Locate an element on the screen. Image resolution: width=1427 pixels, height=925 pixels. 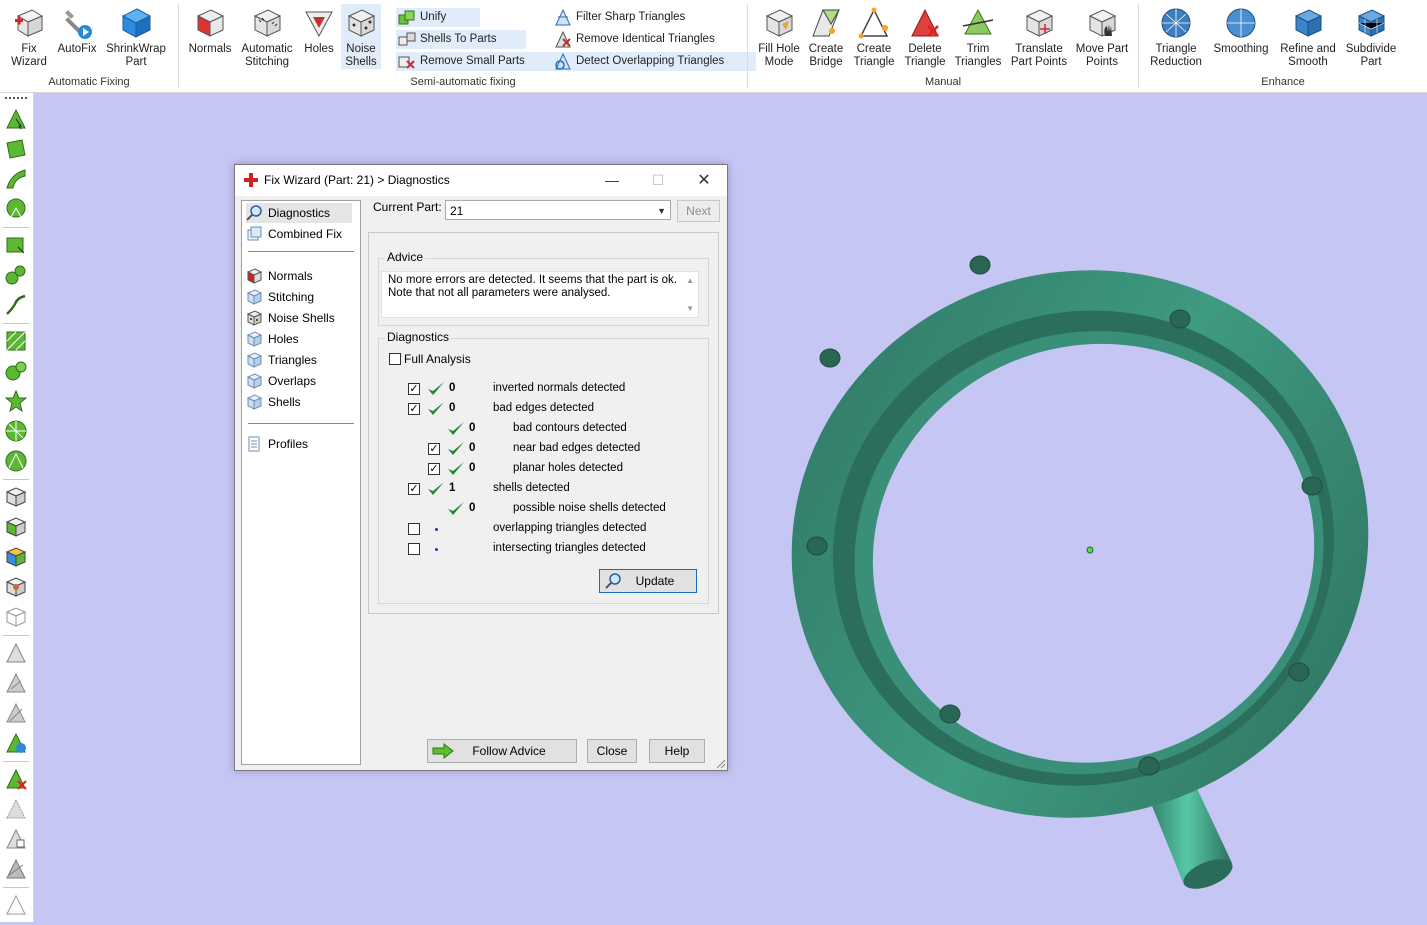
refine-smooth-button: Refine and Smooth is located at coordinates (1308, 36).